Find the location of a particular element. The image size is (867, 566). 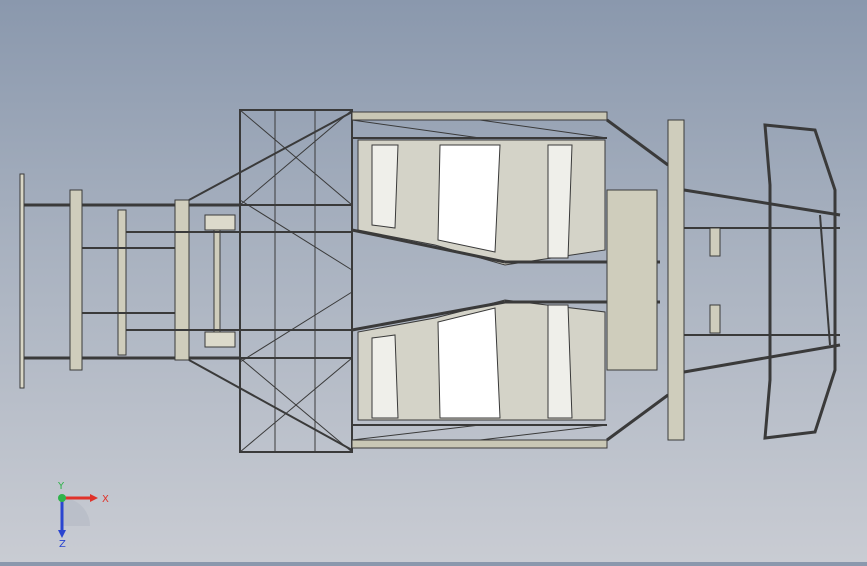

y-axis-label: Y is located at coordinates (61, 486).